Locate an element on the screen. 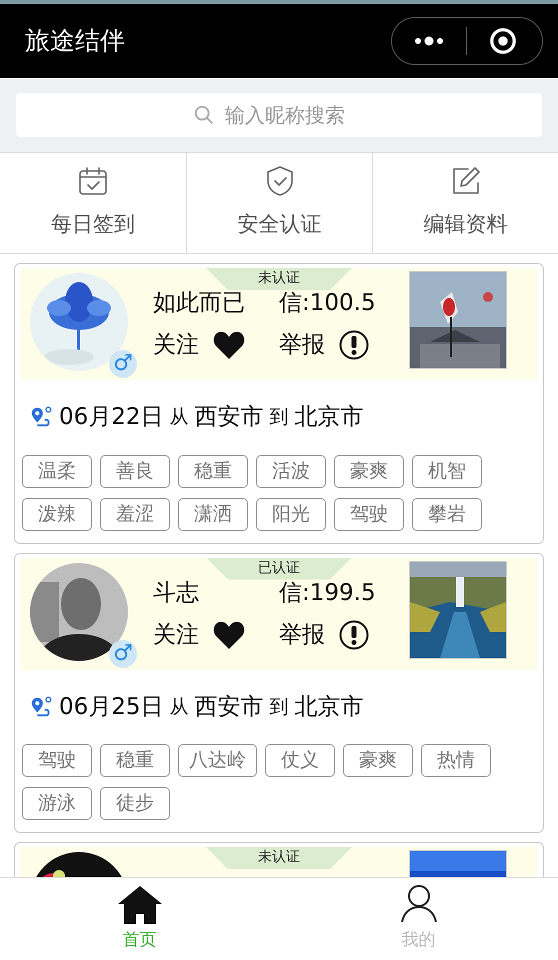 The height and width of the screenshot is (960, 558). credit-score: 信:199.5 is located at coordinates (327, 593).